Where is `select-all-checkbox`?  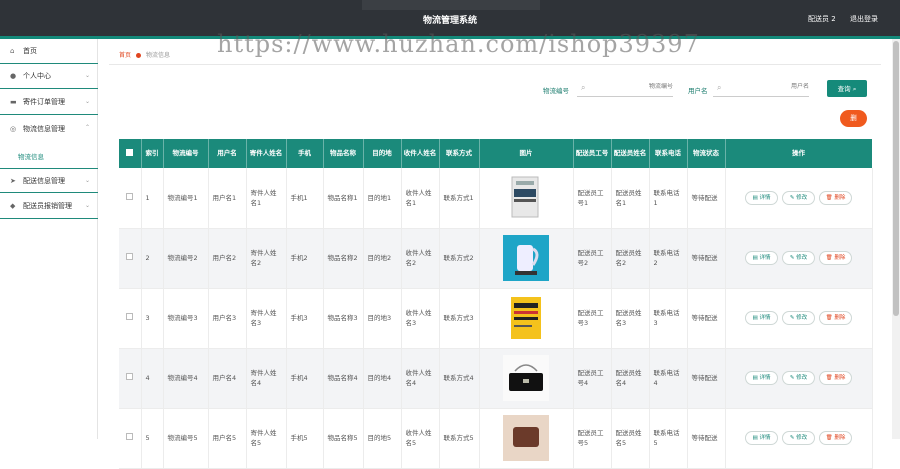
select-all-checkbox is located at coordinates (130, 152).